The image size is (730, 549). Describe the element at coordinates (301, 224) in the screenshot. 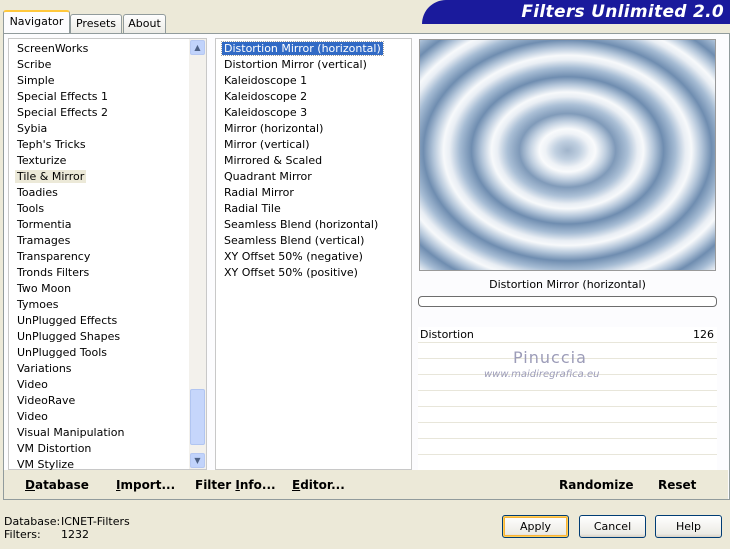

I see `filter-item-label: Seamless Blend (horizontal)` at that location.